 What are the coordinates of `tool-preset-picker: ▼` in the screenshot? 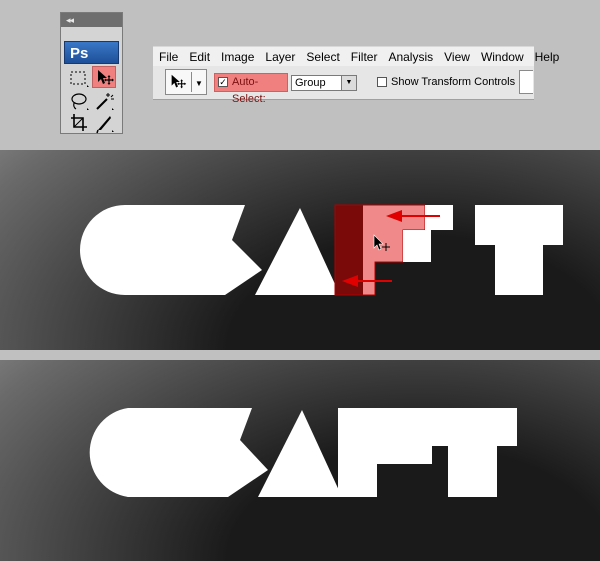 It's located at (186, 82).